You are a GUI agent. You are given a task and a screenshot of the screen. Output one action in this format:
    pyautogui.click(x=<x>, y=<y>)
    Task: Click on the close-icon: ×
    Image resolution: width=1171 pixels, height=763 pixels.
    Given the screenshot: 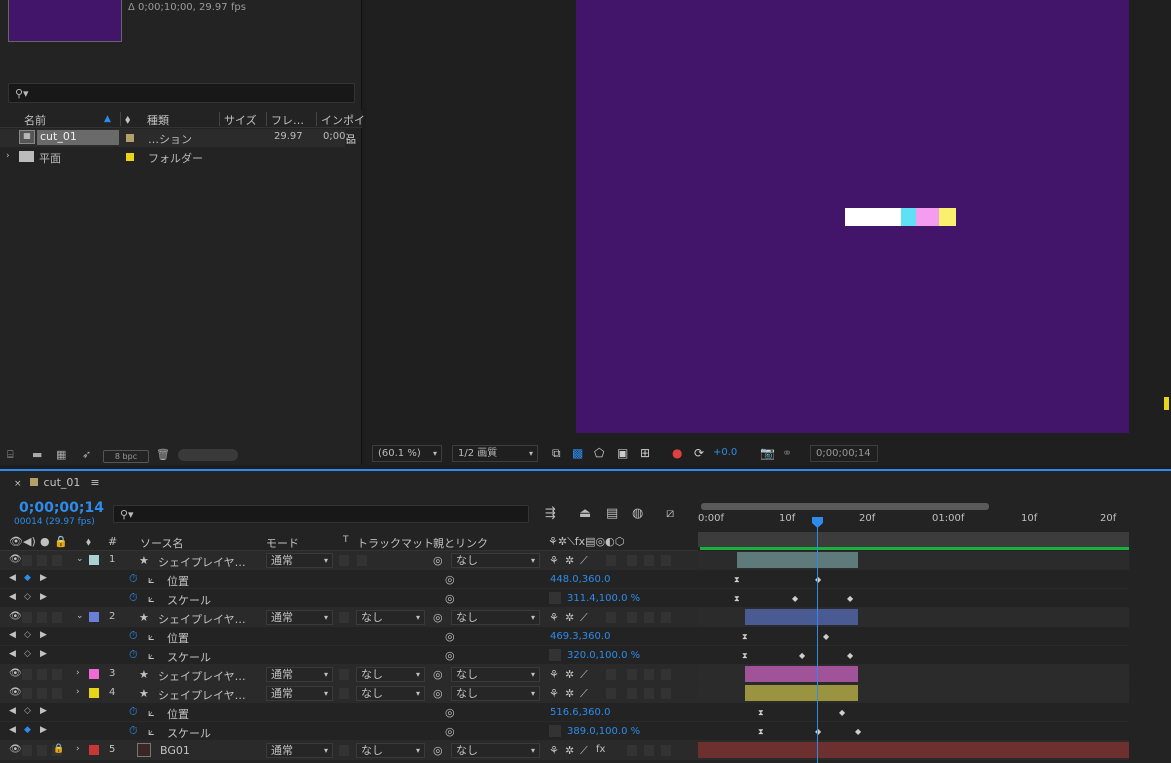 What is the action you would take?
    pyautogui.click(x=18, y=484)
    